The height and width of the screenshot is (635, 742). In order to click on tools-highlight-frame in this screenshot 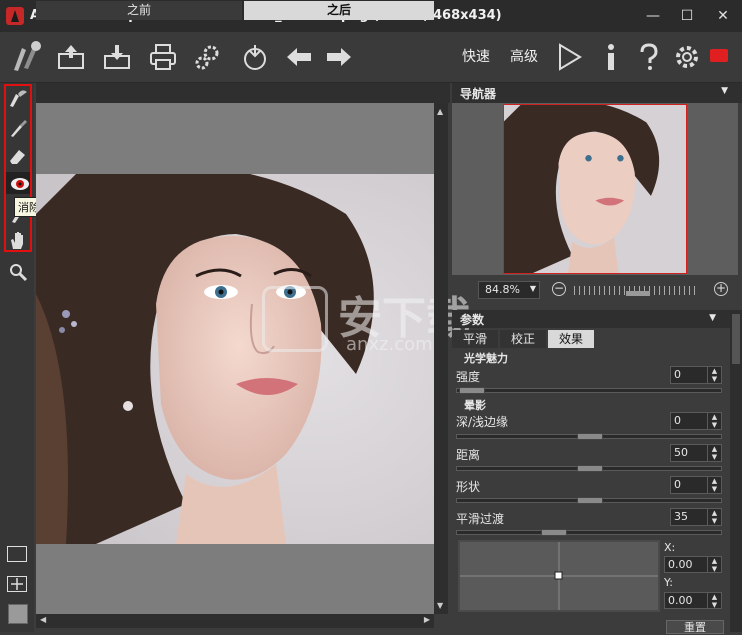, I will do `click(18, 168)`.